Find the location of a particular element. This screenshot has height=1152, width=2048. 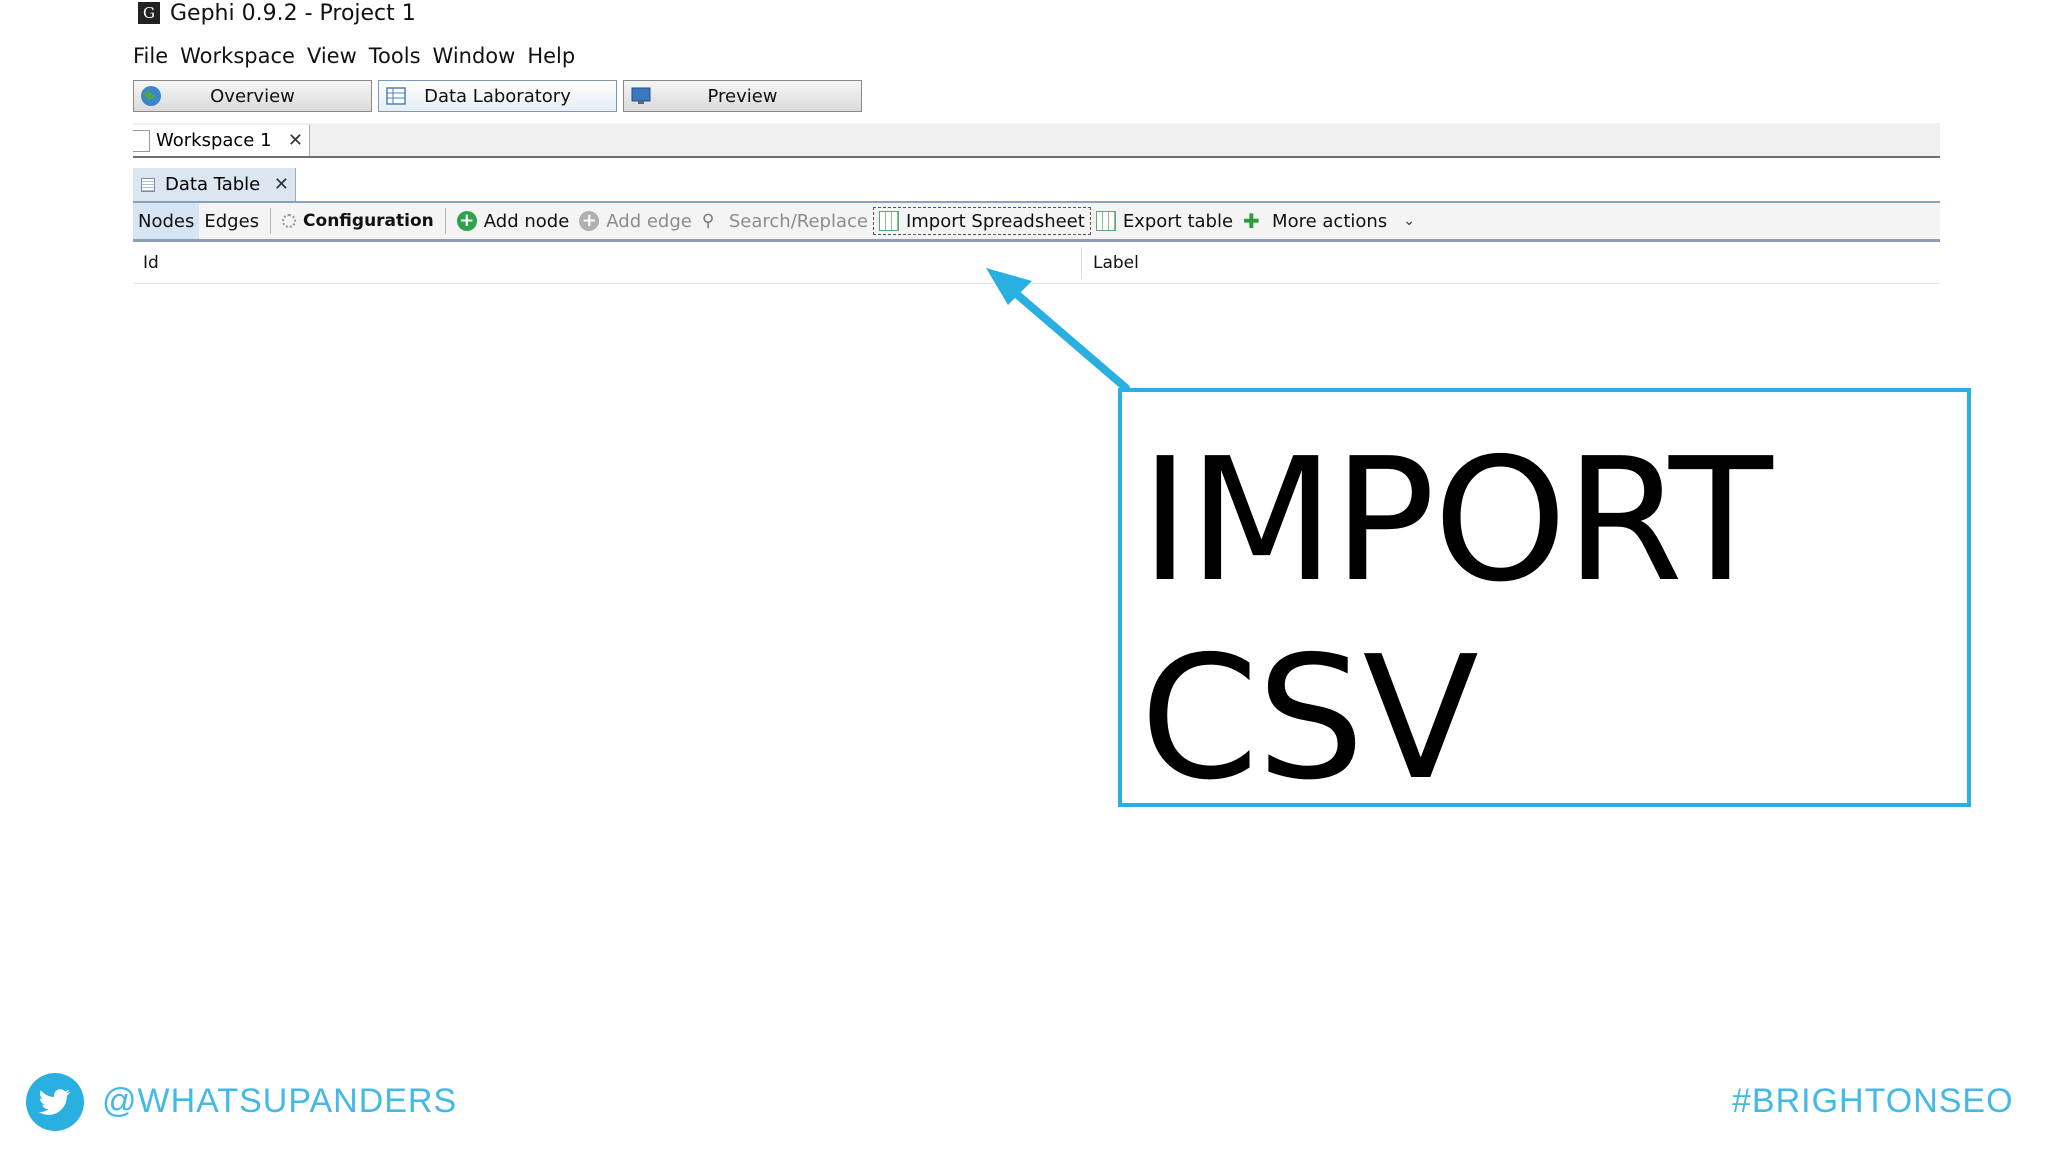

title-bar: G Gephi 0.9.2 - Project 1 is located at coordinates (277, 13).